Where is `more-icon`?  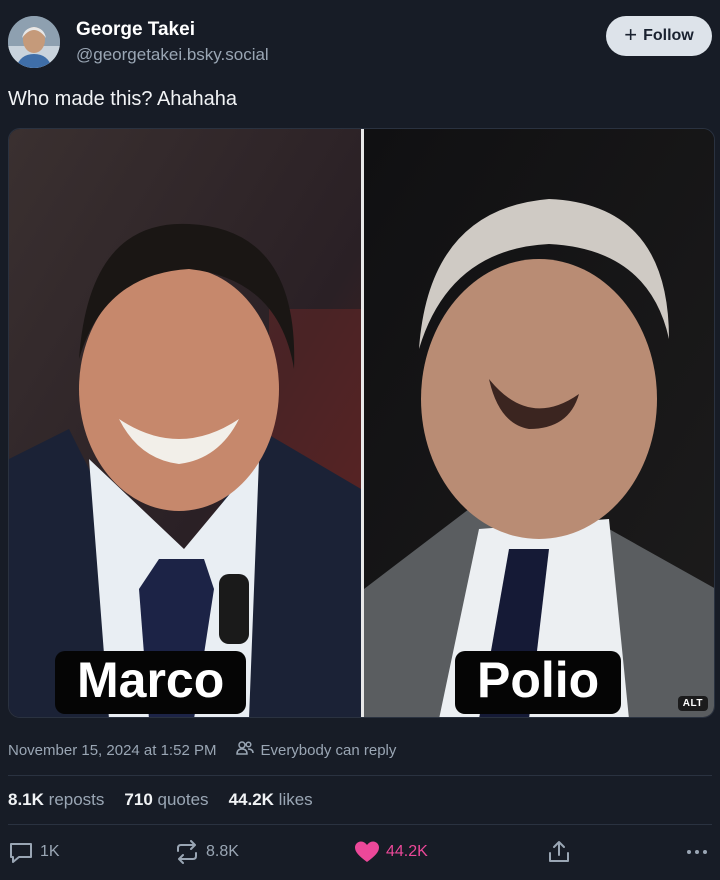 more-icon is located at coordinates (697, 852).